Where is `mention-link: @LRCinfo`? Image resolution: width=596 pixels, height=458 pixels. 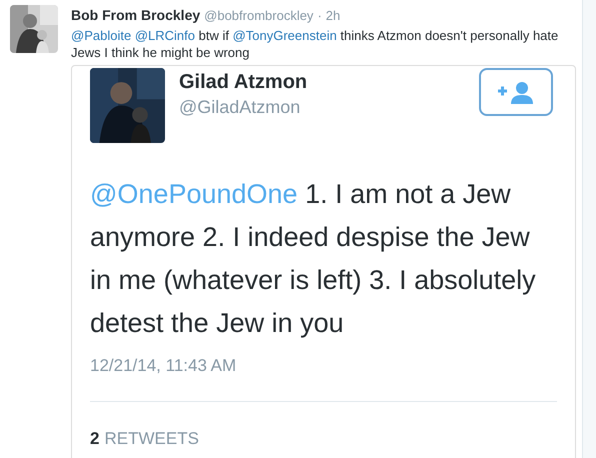 mention-link: @LRCinfo is located at coordinates (164, 35).